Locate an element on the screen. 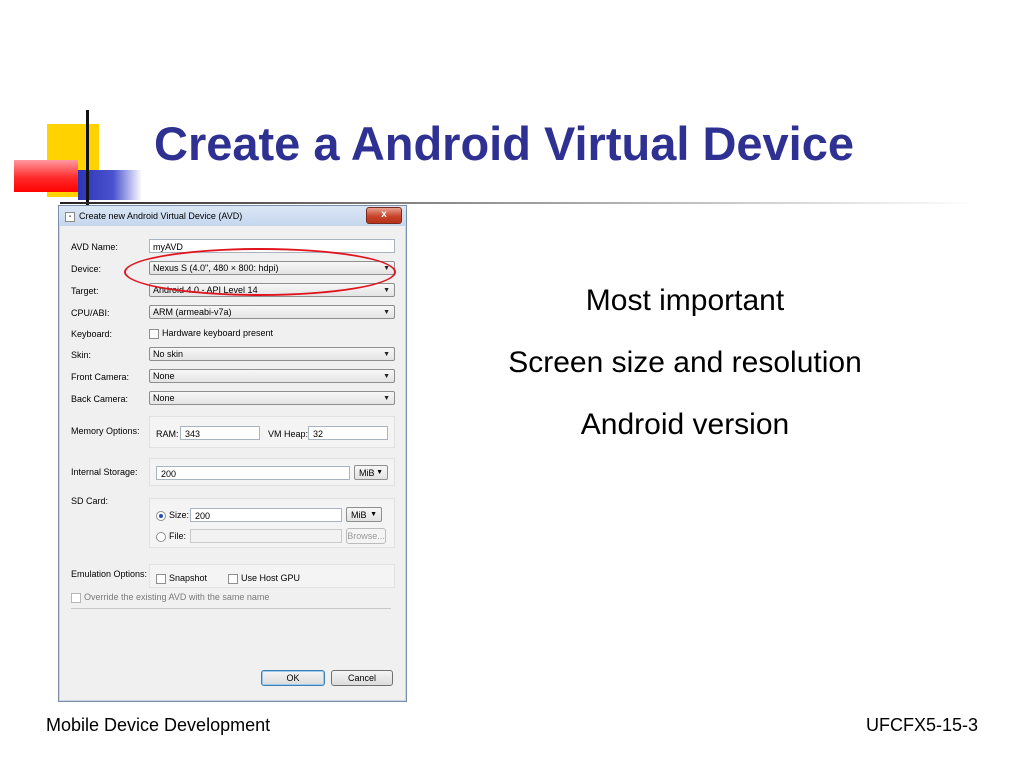  internal-storage-input: 200 is located at coordinates (253, 473).